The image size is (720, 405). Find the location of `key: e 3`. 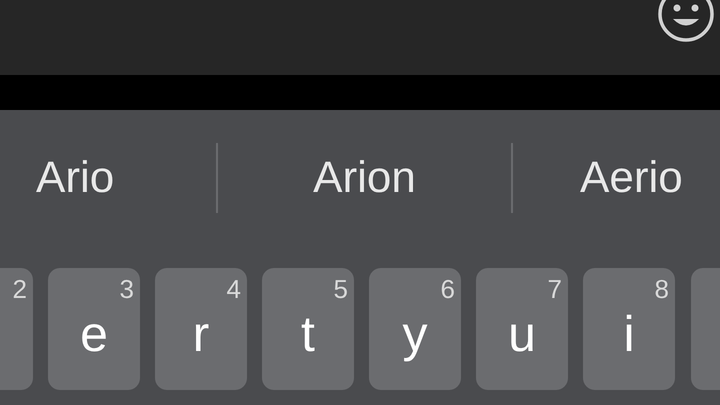

key: e 3 is located at coordinates (94, 329).